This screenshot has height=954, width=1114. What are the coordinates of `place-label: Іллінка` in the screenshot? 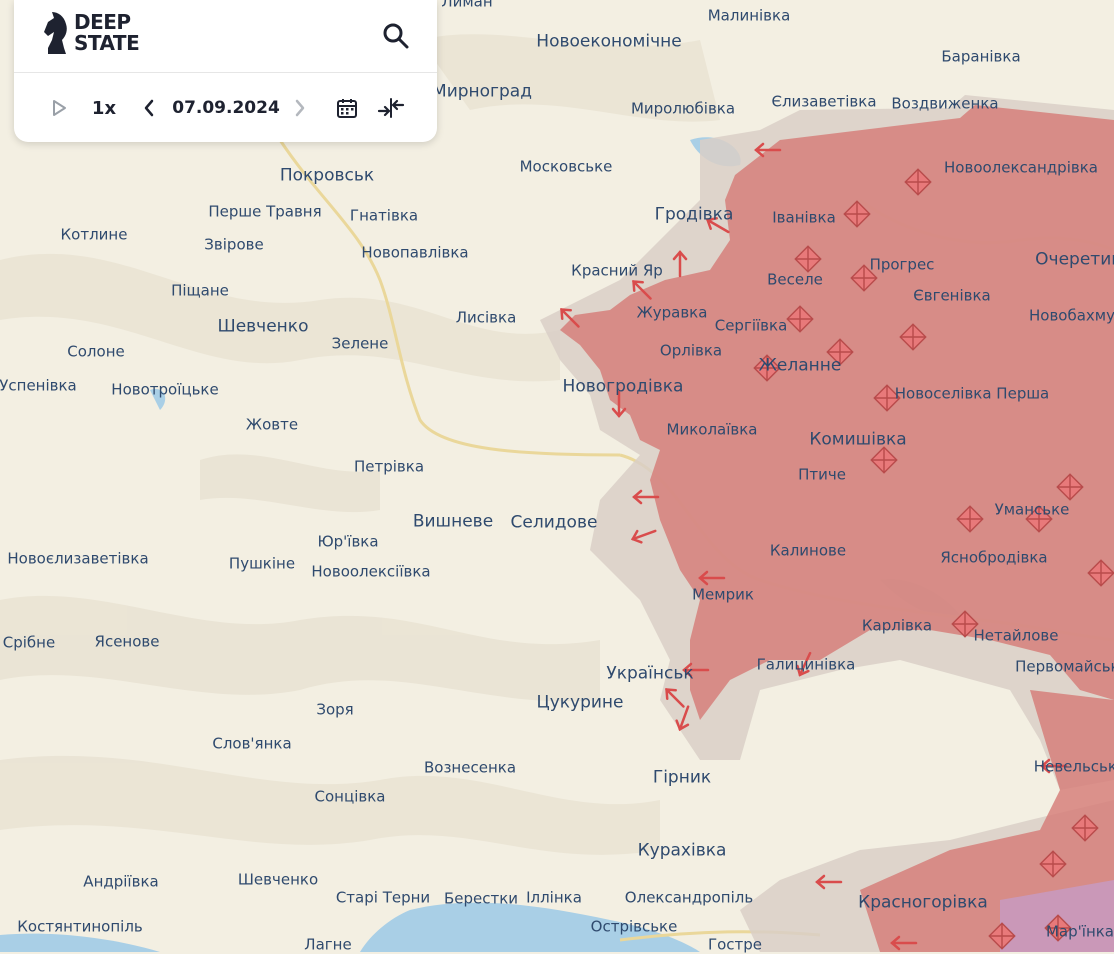 It's located at (554, 897).